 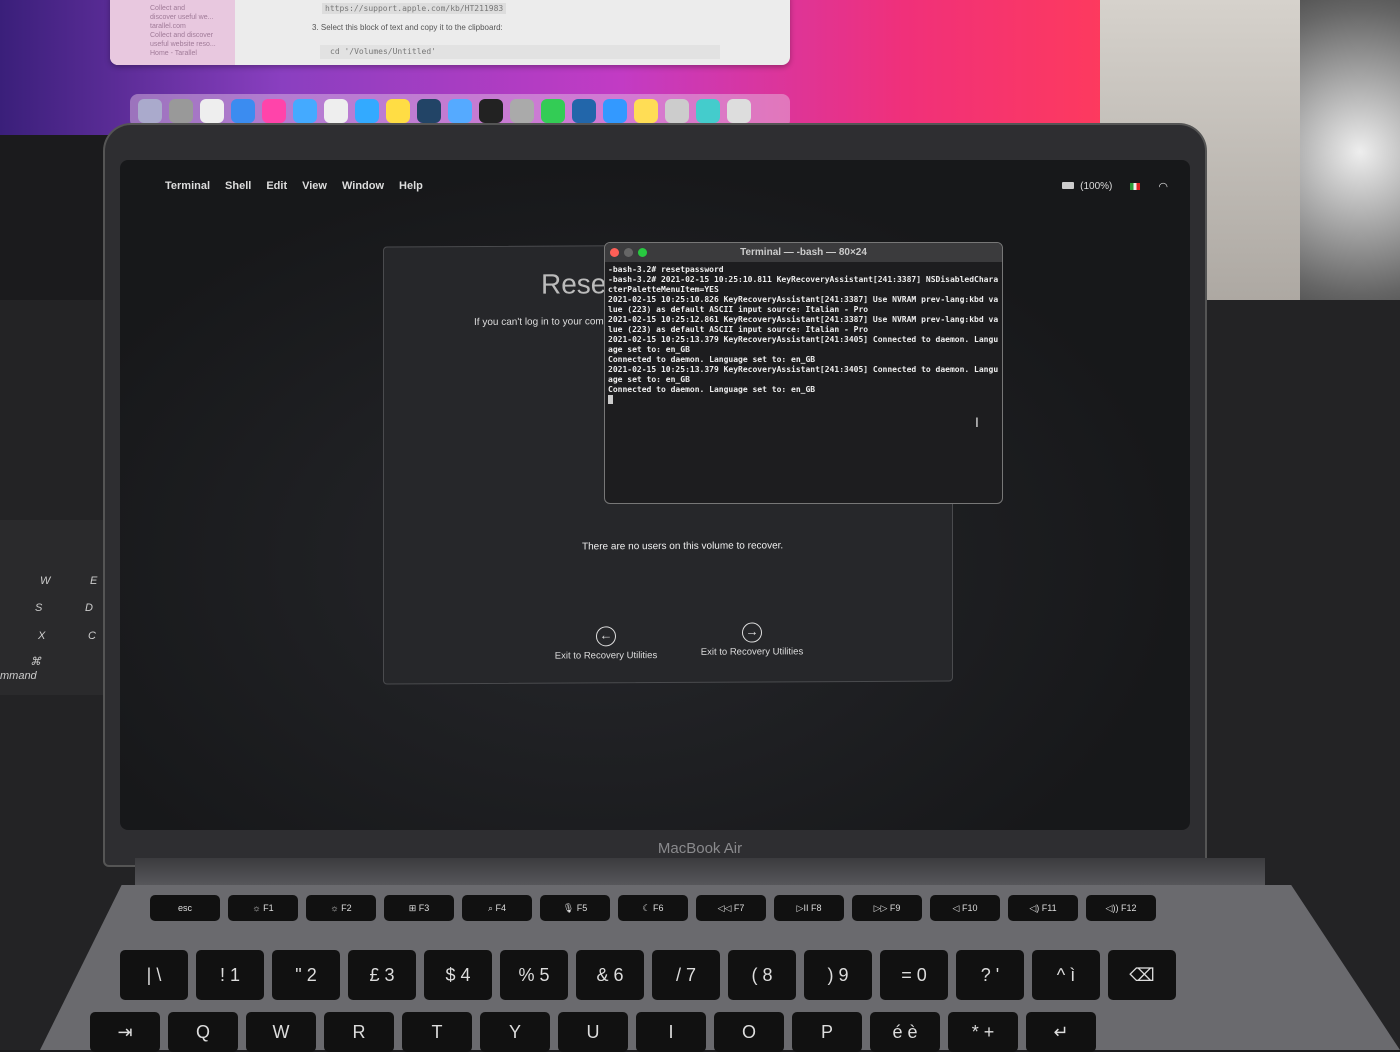 I want to click on key: ☾ F6, so click(x=653, y=908).